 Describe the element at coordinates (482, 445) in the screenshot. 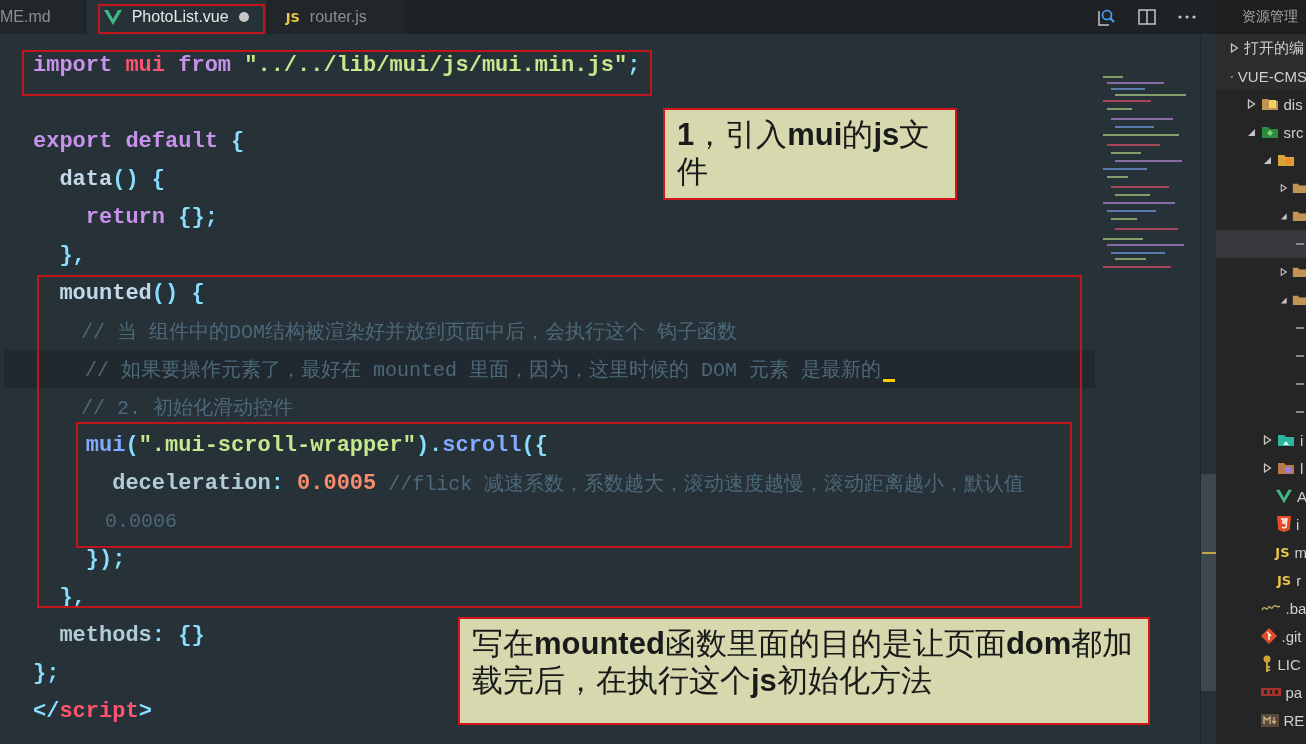

I see `code-token: scroll` at that location.